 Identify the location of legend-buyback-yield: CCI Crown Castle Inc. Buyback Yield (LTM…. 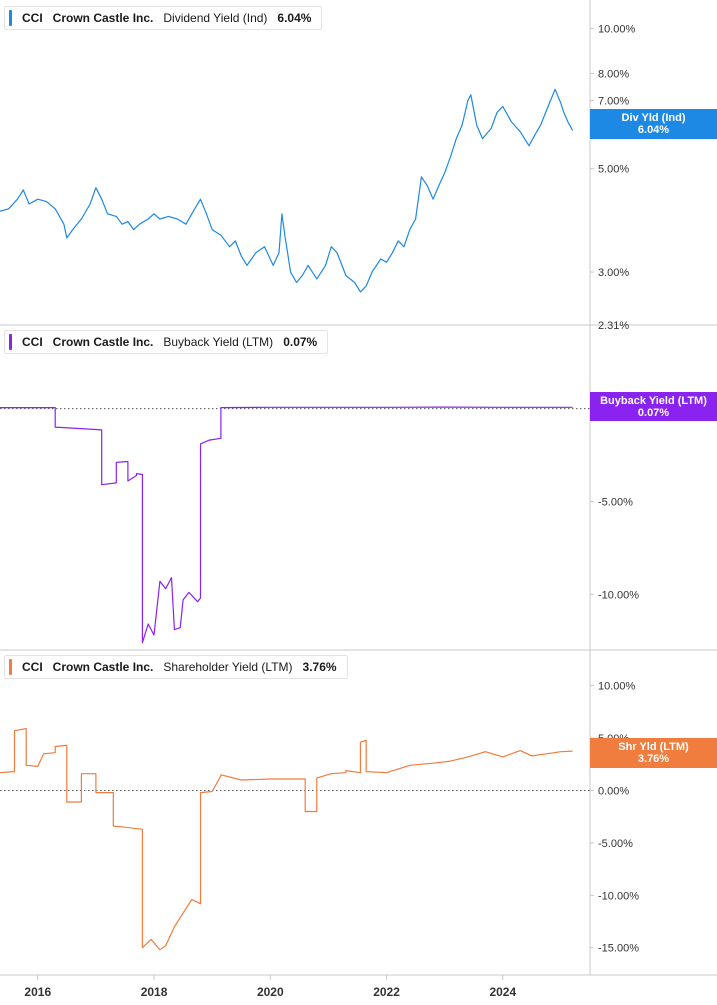
(166, 342).